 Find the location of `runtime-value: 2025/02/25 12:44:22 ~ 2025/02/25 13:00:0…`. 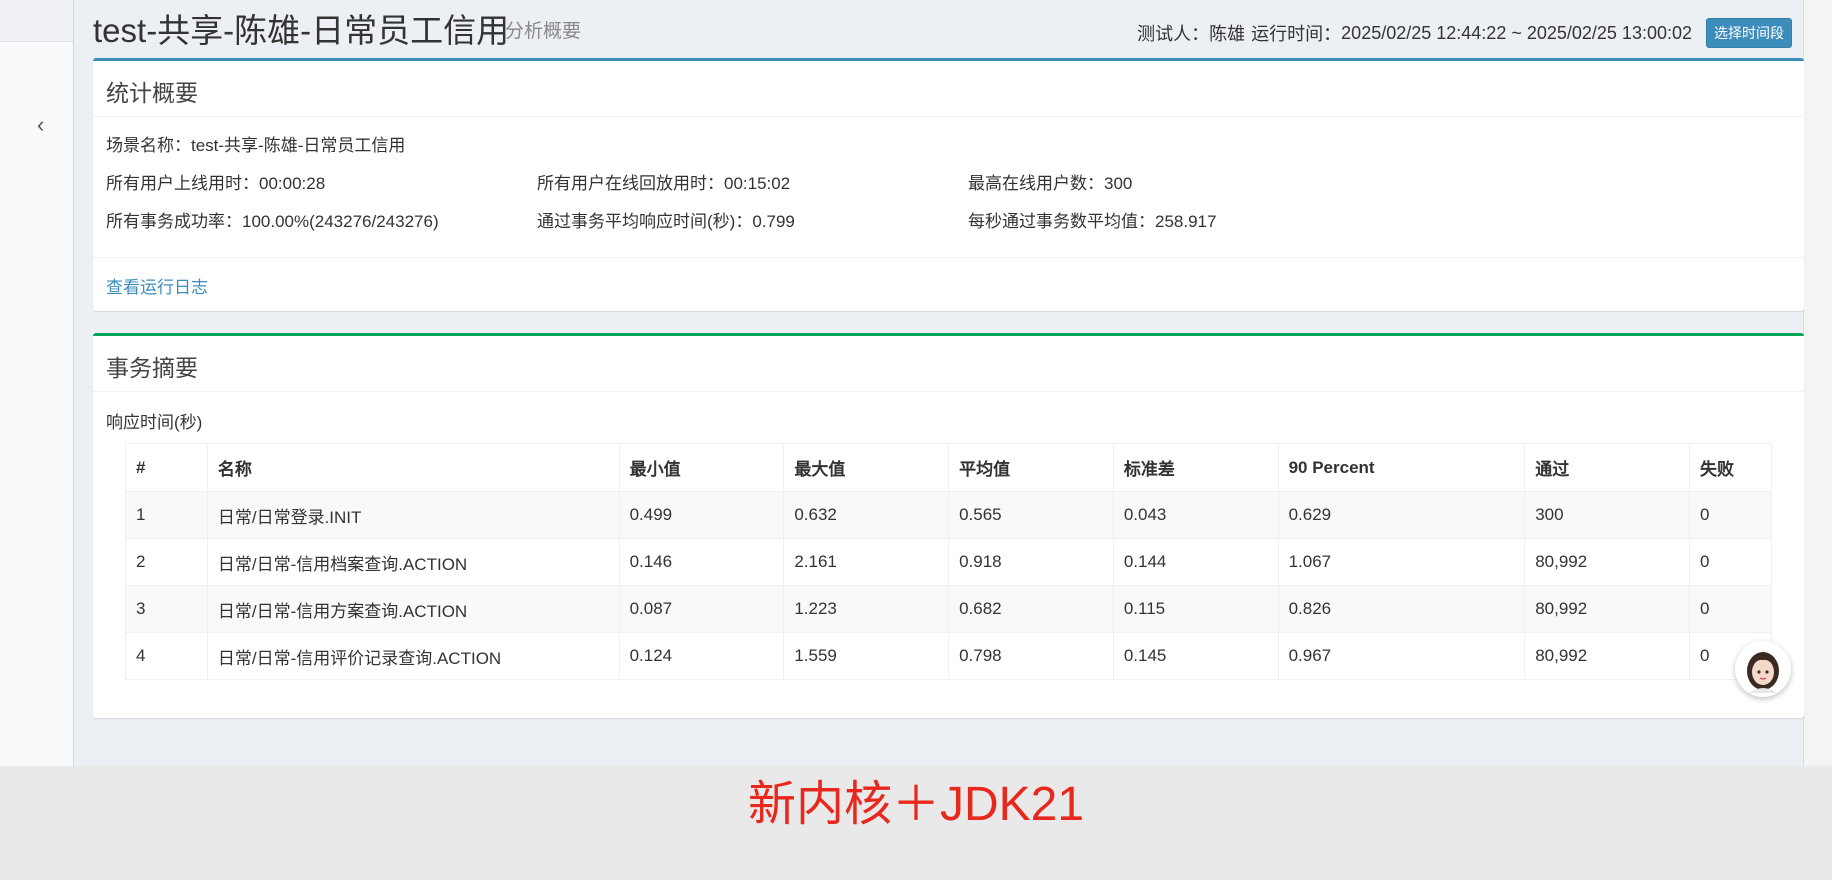

runtime-value: 2025/02/25 12:44:22 ~ 2025/02/25 13:00:0… is located at coordinates (1516, 32).